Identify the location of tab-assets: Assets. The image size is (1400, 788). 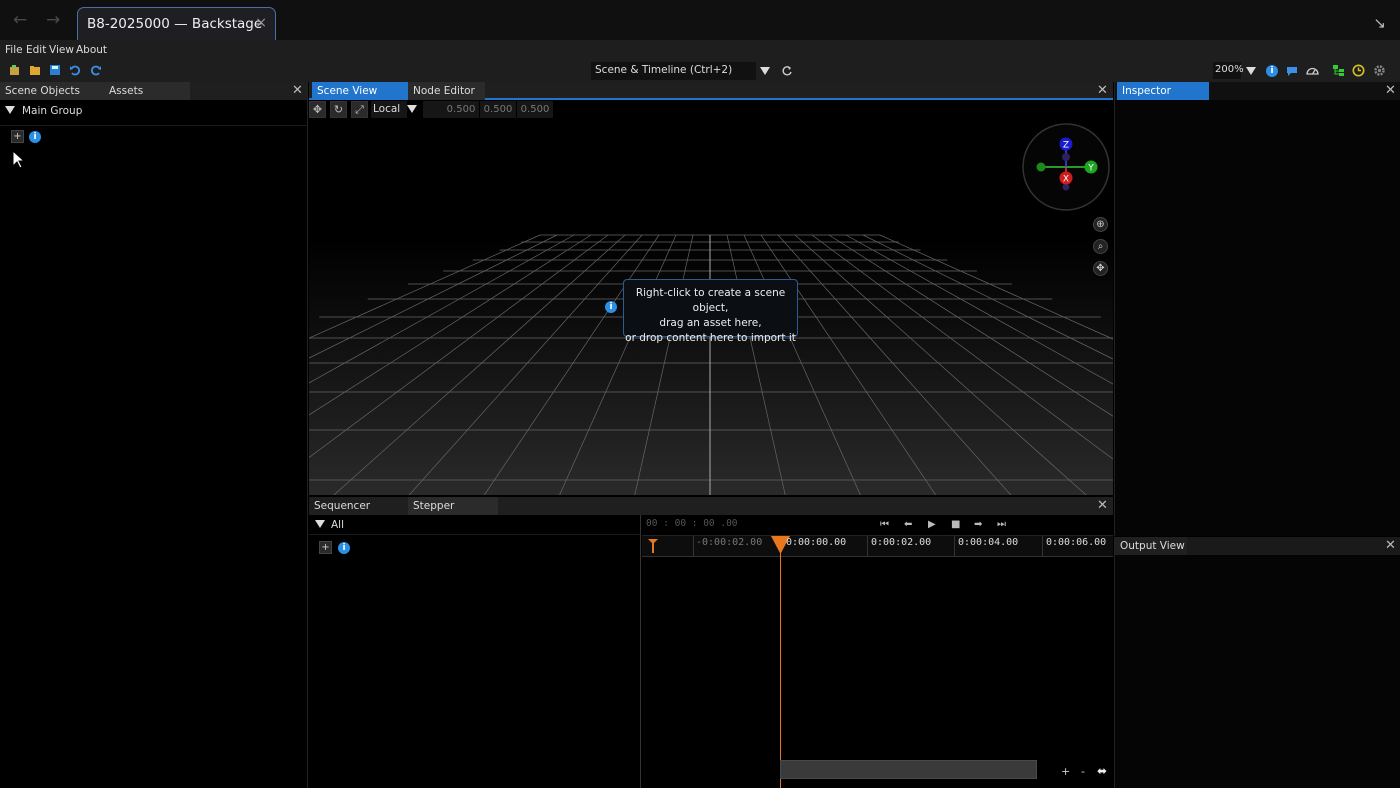
(147, 91).